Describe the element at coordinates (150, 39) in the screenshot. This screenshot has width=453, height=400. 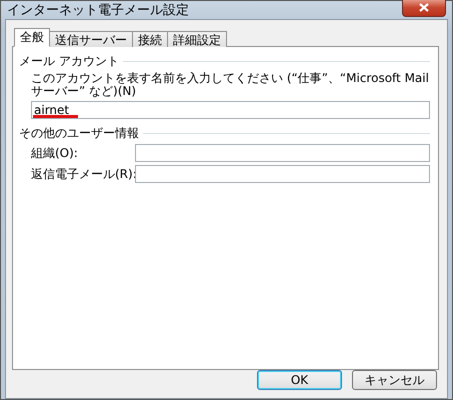
I see `tab: 接続` at that location.